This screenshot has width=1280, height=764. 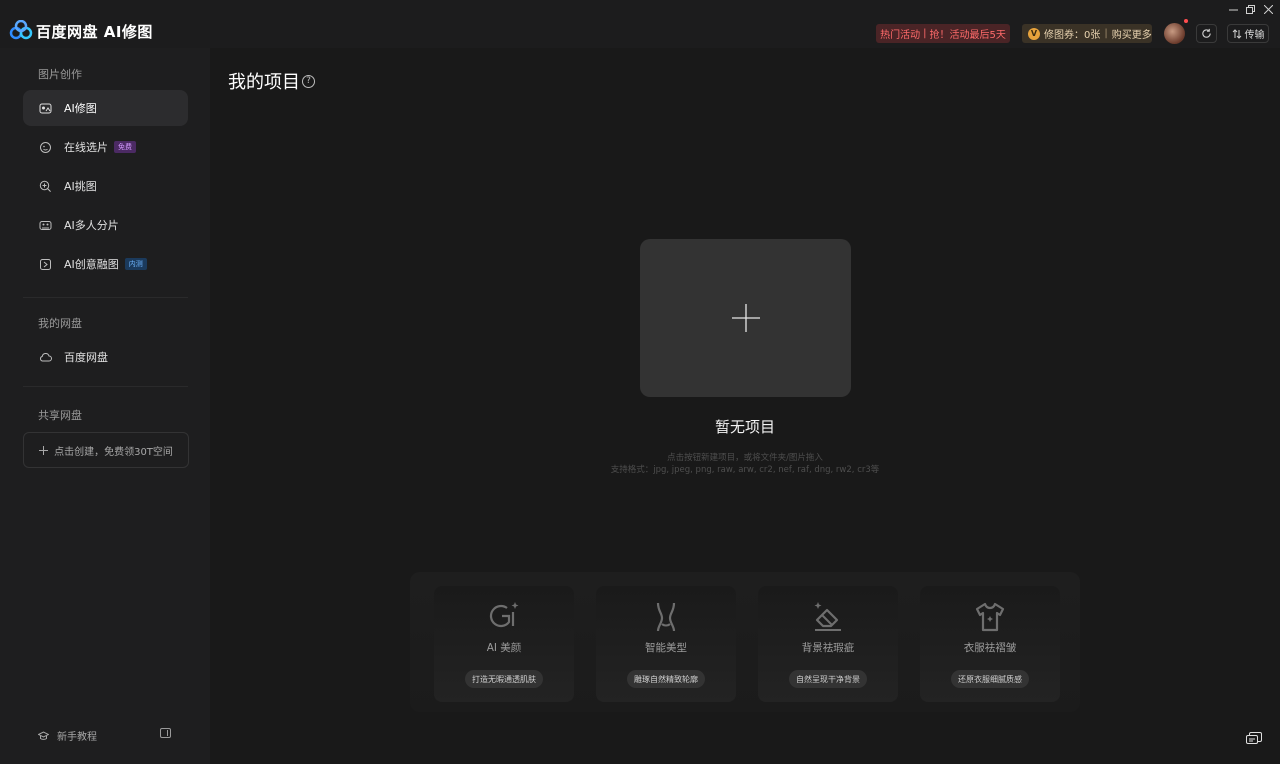 What do you see at coordinates (91, 264) in the screenshot?
I see `sidebar-item-label: AI创意融图` at bounding box center [91, 264].